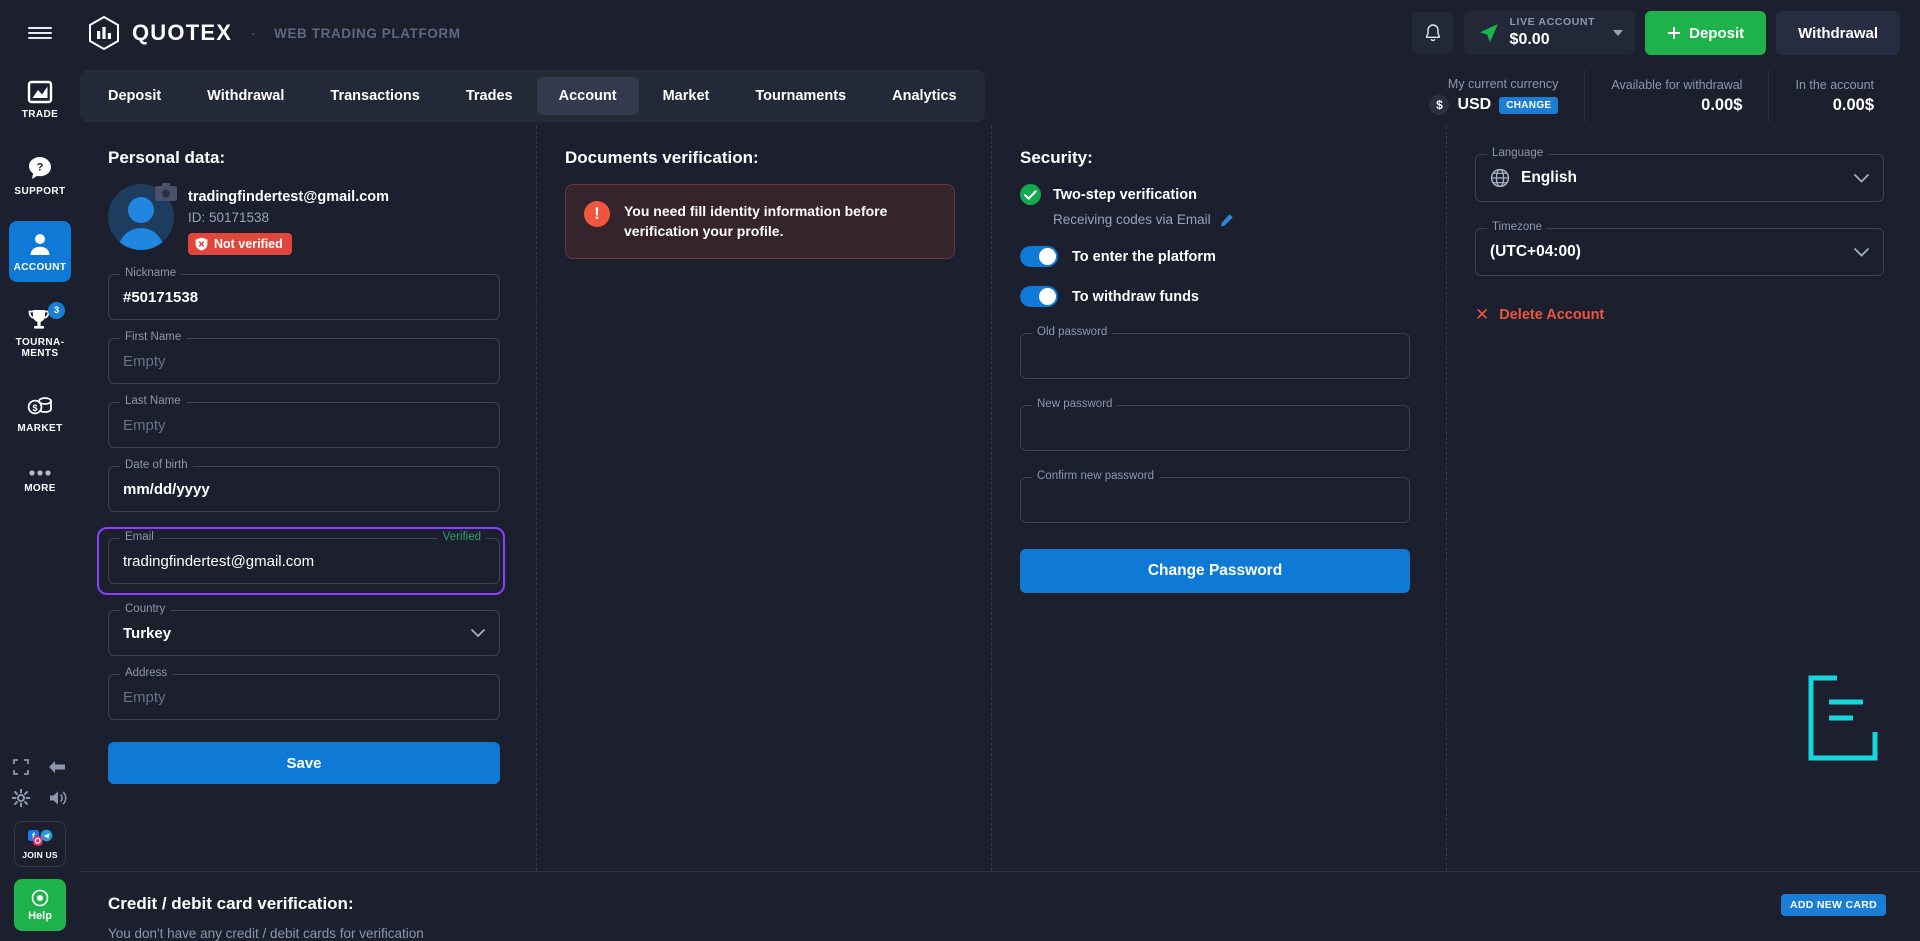  I want to click on tab-trades: Trades, so click(489, 96).